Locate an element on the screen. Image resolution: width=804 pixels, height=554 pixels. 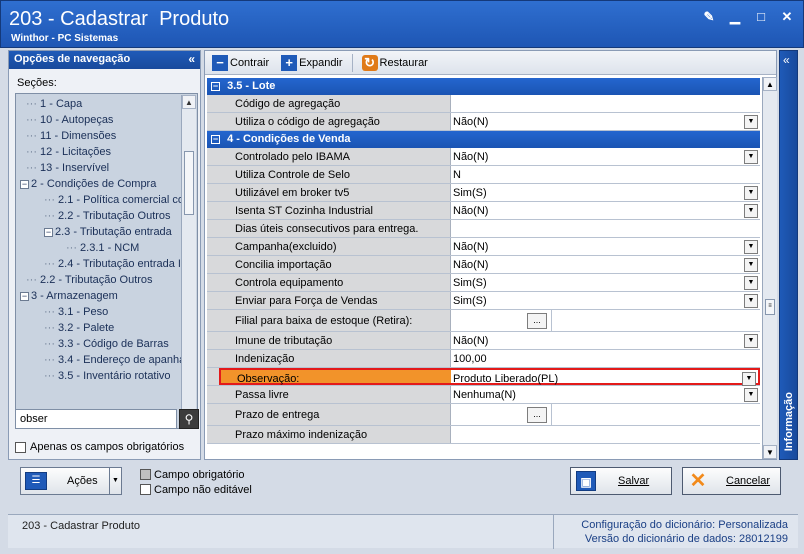
property-row: Dias úteis consecutivos para entrega. is located at coordinates (483, 229).